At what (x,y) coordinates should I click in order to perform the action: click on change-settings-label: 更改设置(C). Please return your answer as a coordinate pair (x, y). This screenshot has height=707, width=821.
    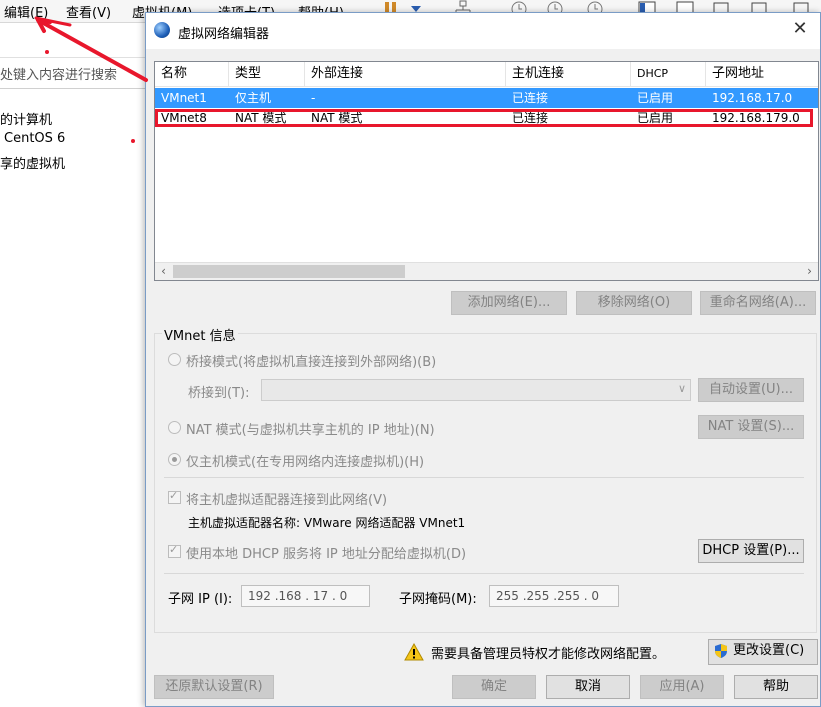
    Looking at the image, I should click on (769, 650).